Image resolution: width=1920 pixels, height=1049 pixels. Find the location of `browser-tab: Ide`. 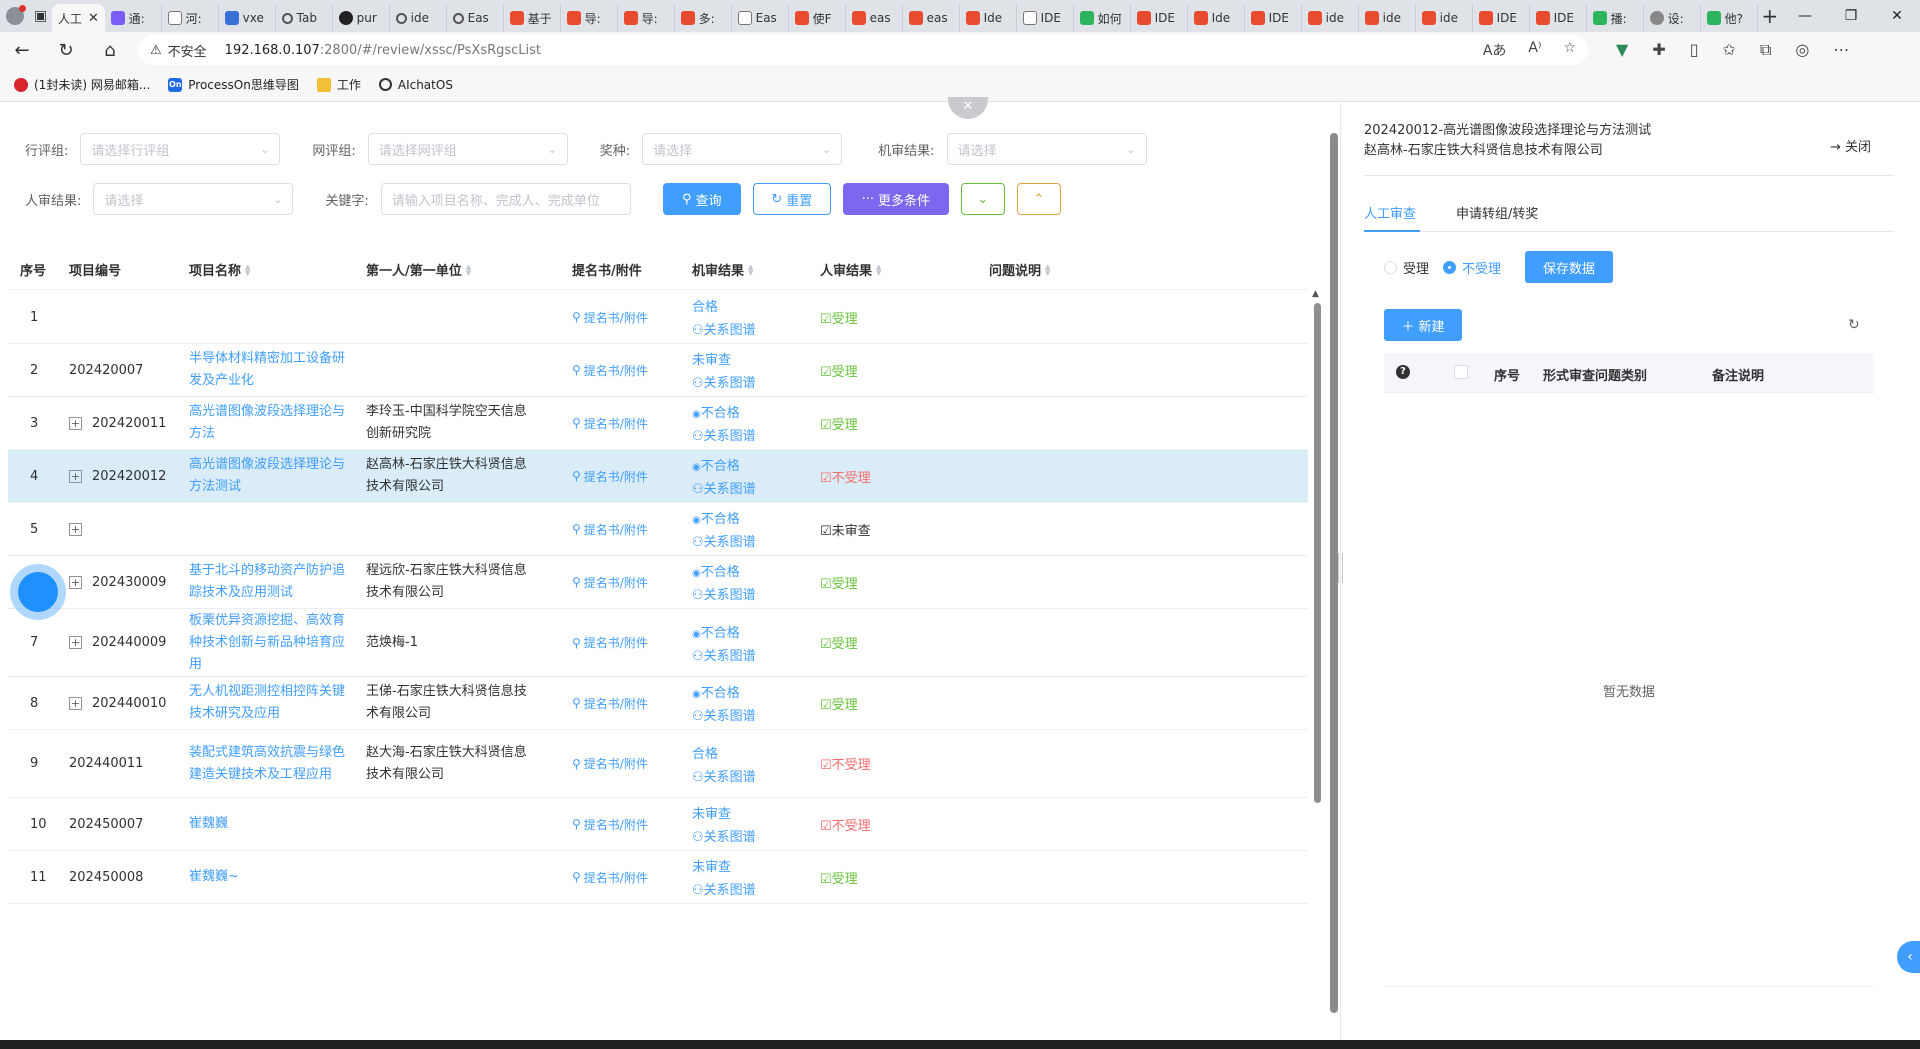

browser-tab: Ide is located at coordinates (1216, 18).